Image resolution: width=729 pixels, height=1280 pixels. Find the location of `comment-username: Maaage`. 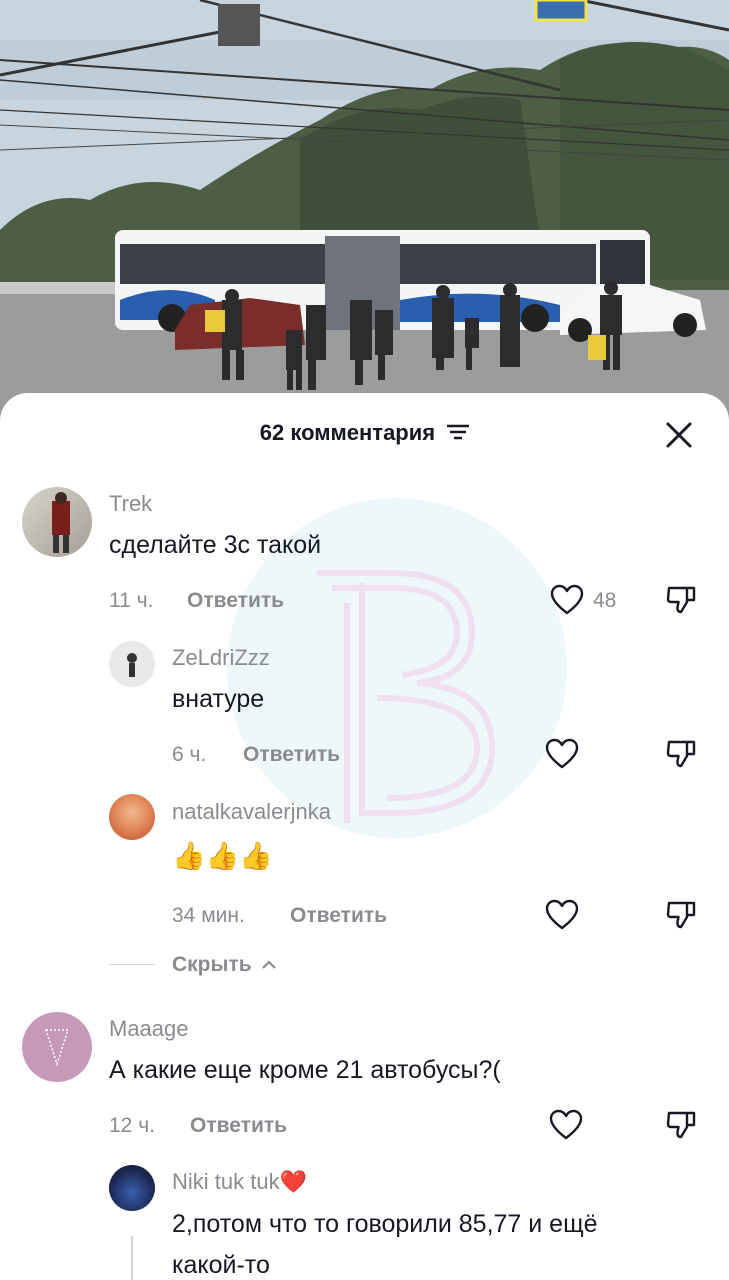

comment-username: Maaage is located at coordinates (149, 1029).